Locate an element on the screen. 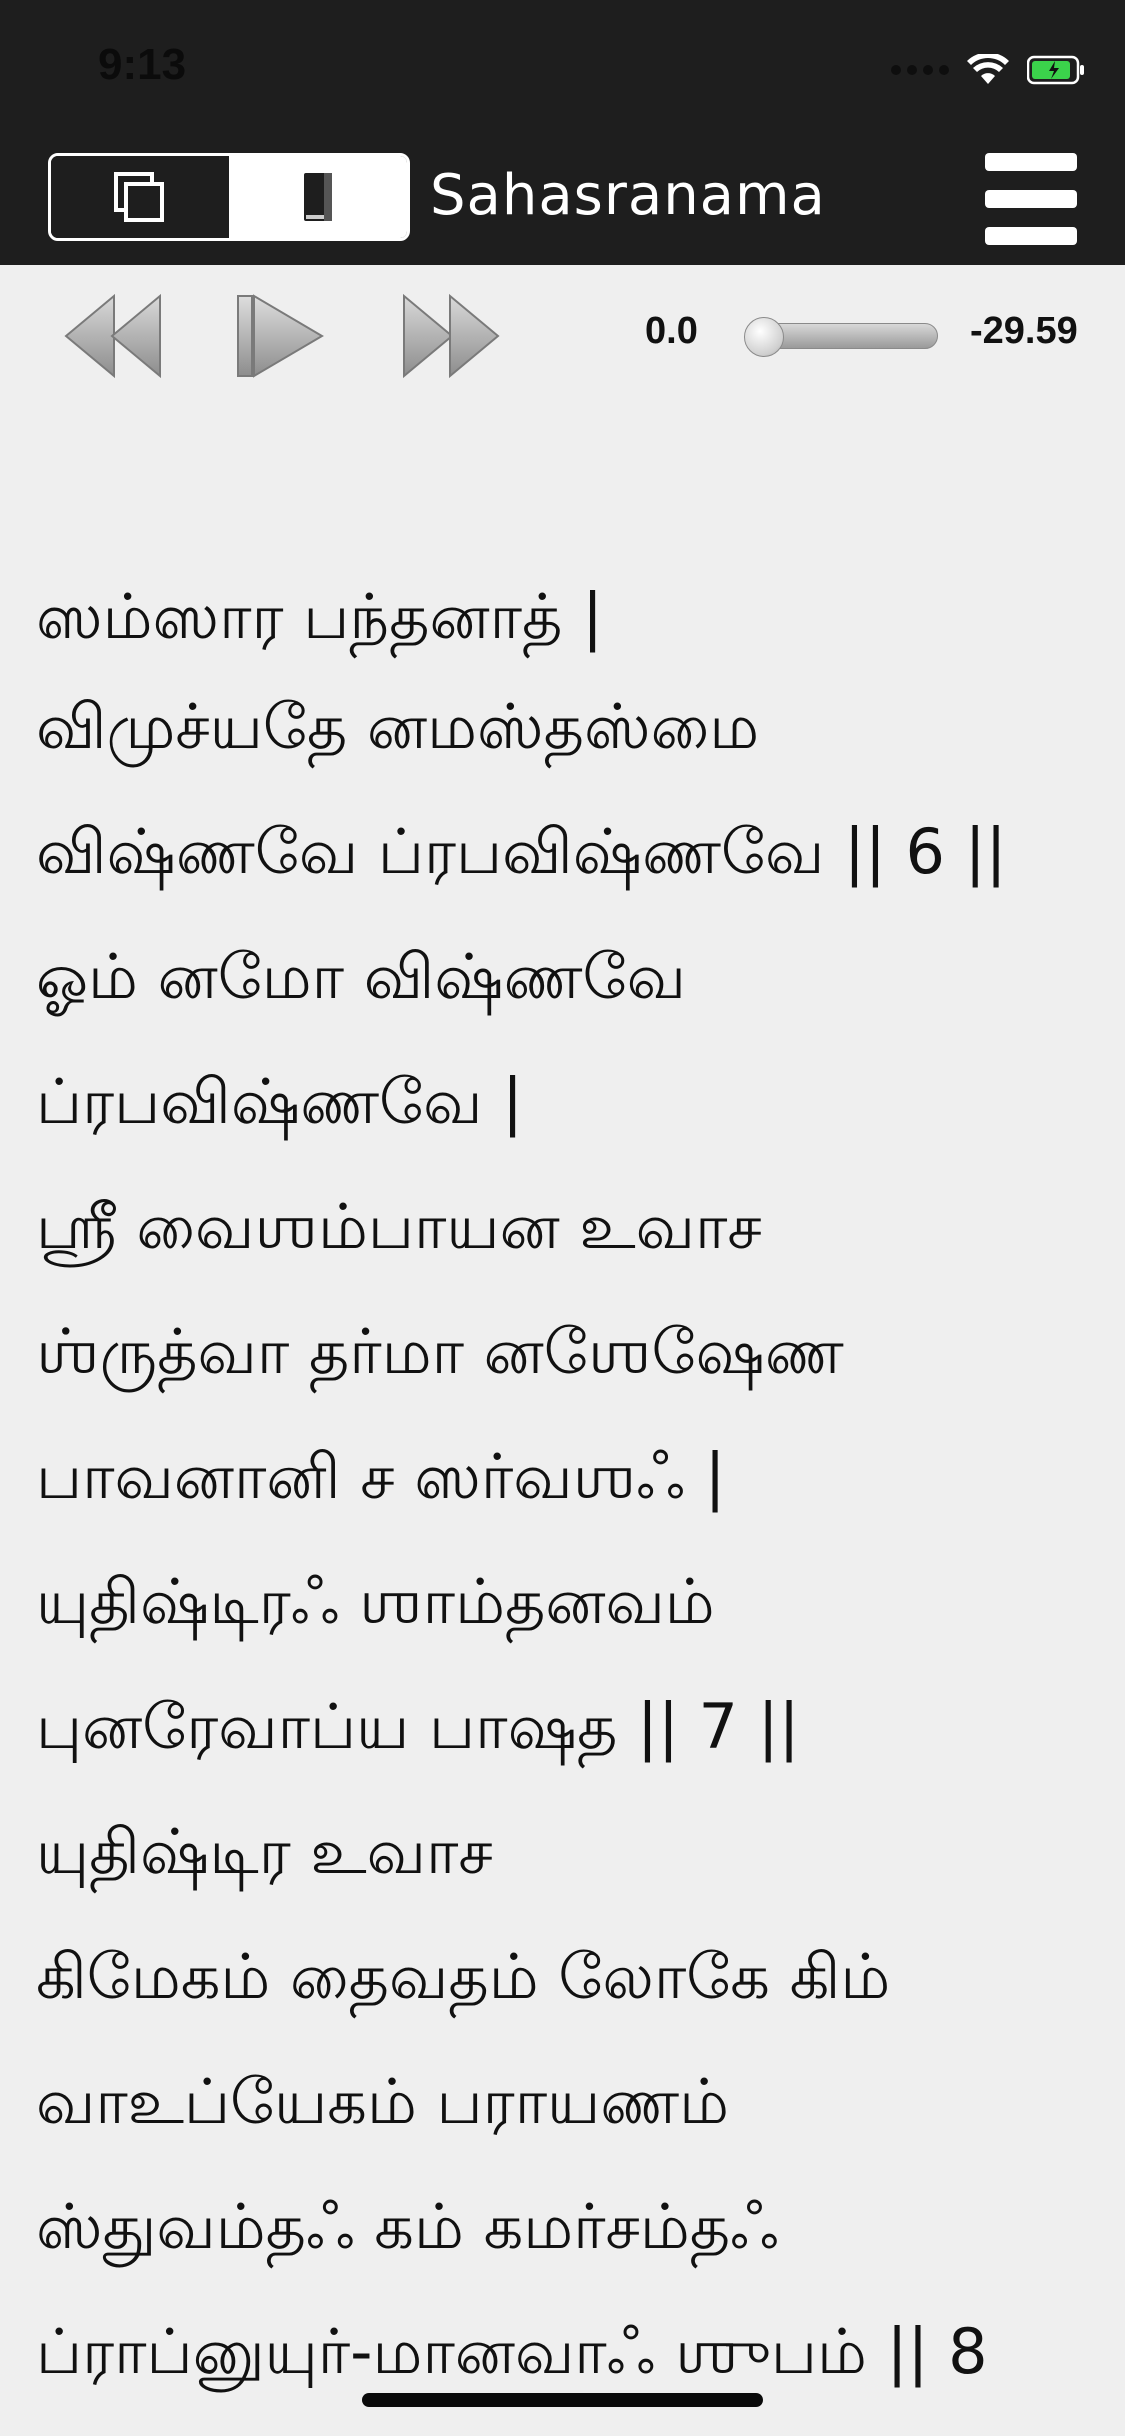  verse-line: ஸ்துவம்தஃ கம் கமர்சம்தஃ is located at coordinates (407, 2226).